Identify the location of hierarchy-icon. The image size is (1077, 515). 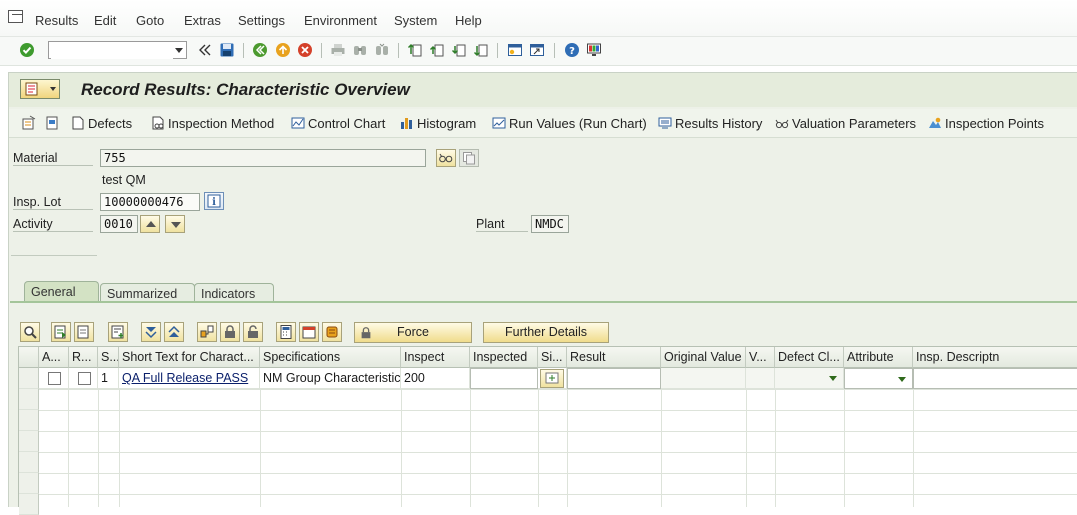
(207, 331).